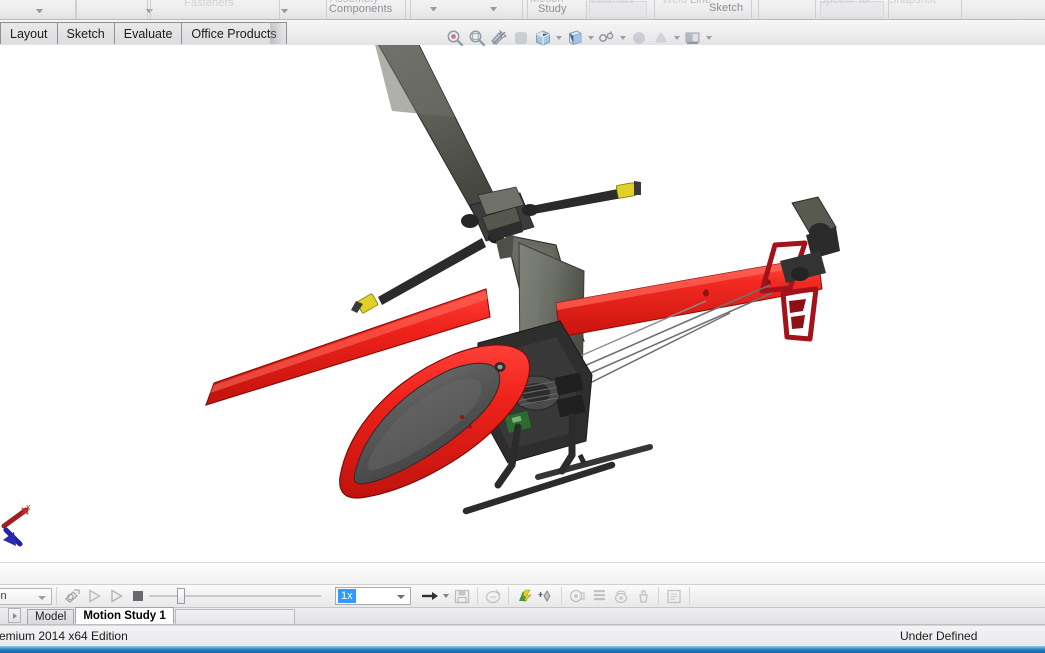 This screenshot has height=653, width=1045. Describe the element at coordinates (639, 38) in the screenshot. I see `apply-scene-icon` at that location.